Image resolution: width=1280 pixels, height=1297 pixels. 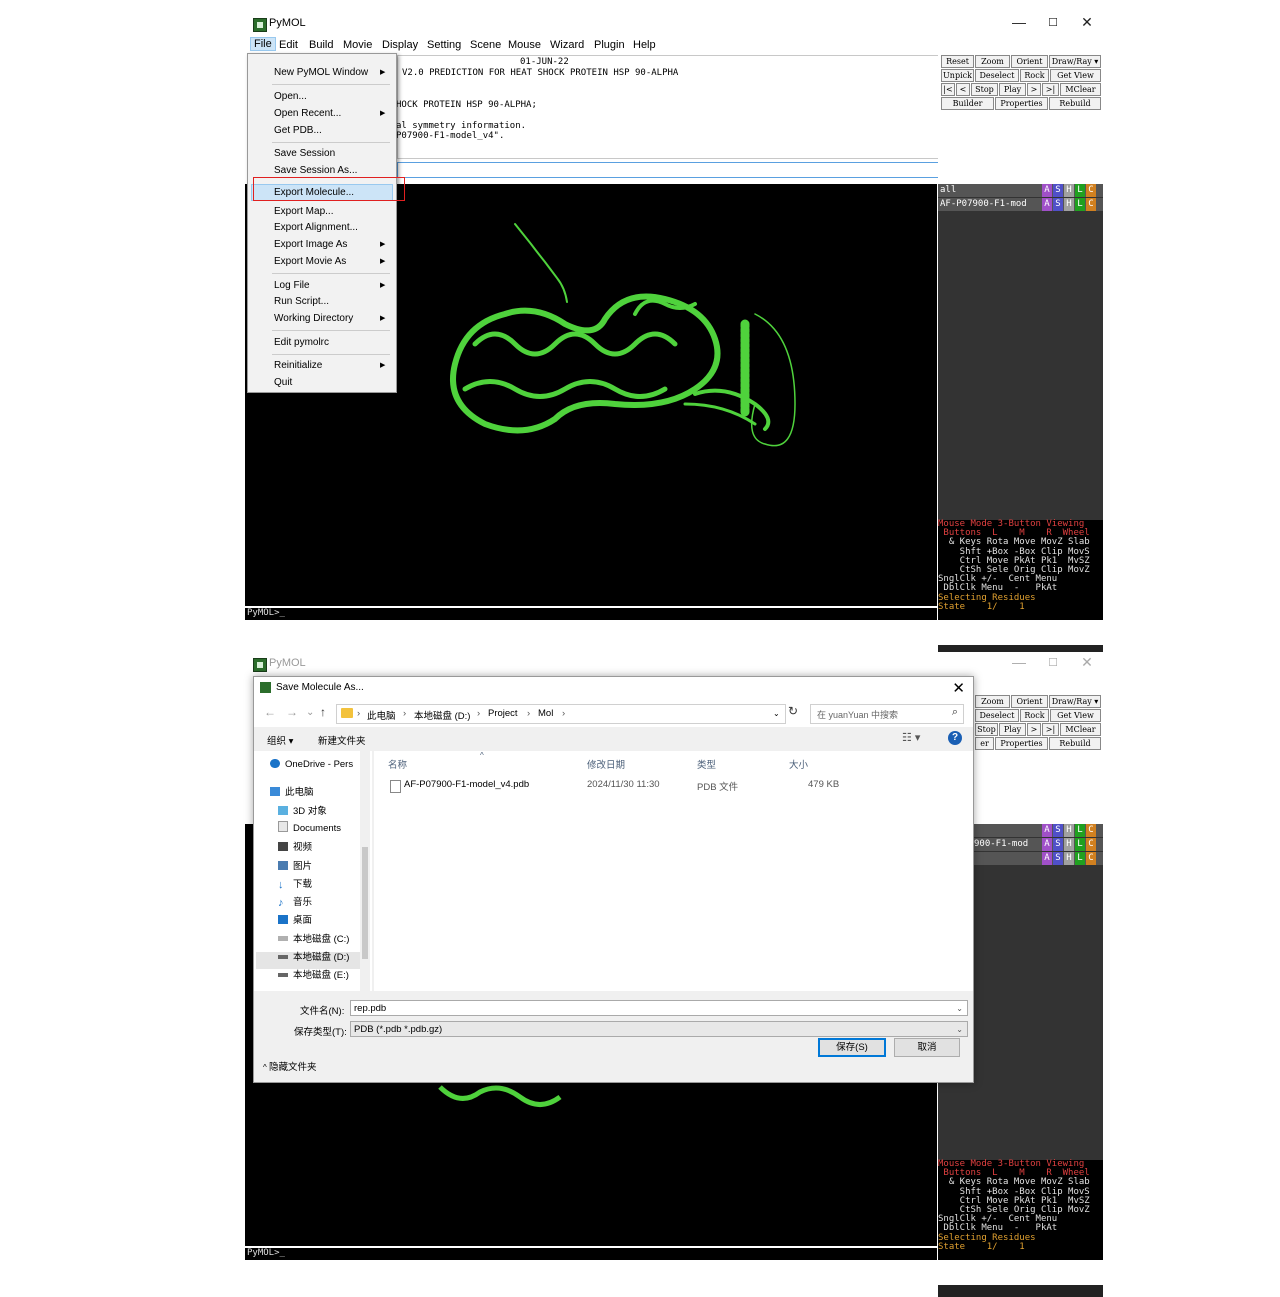 I want to click on filename-input: rep.pdb ⌄, so click(x=659, y=1008).